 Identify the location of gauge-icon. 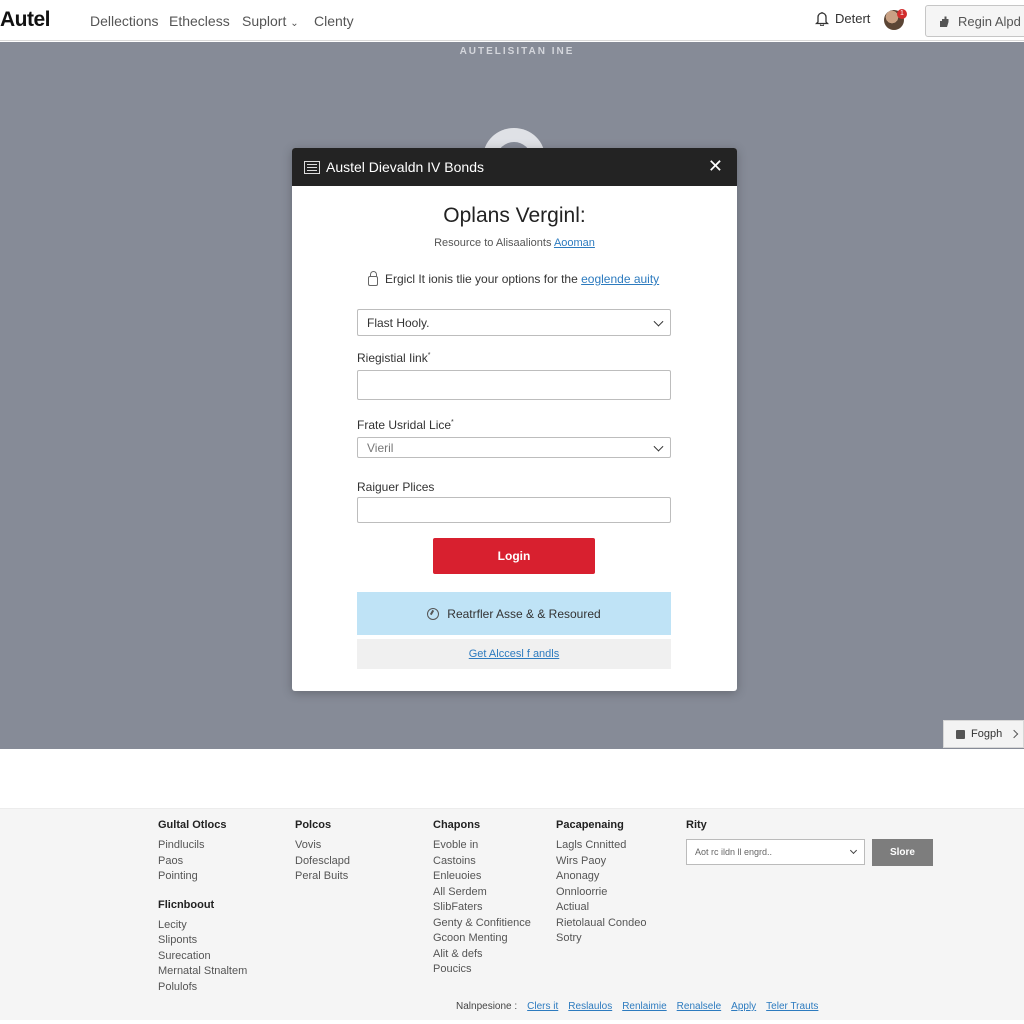
(433, 613).